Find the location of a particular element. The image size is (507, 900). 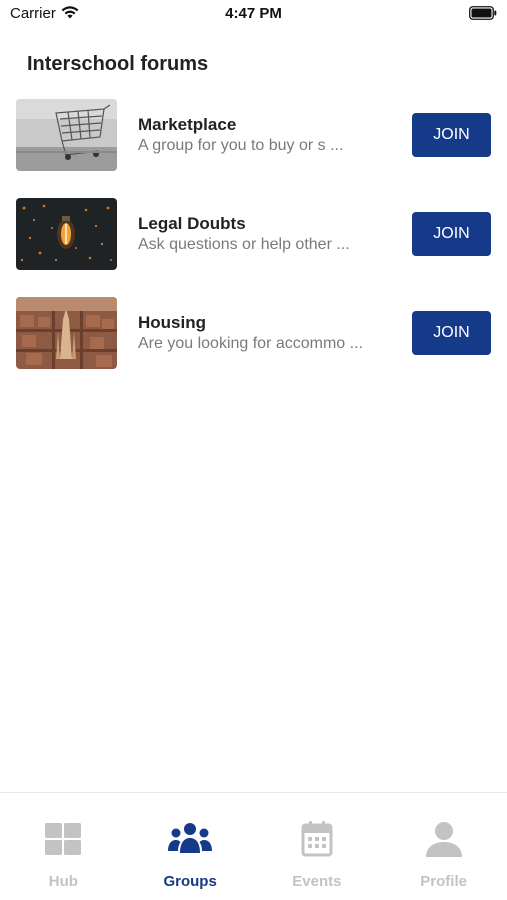

tab-label: Groups is located at coordinates (190, 881).